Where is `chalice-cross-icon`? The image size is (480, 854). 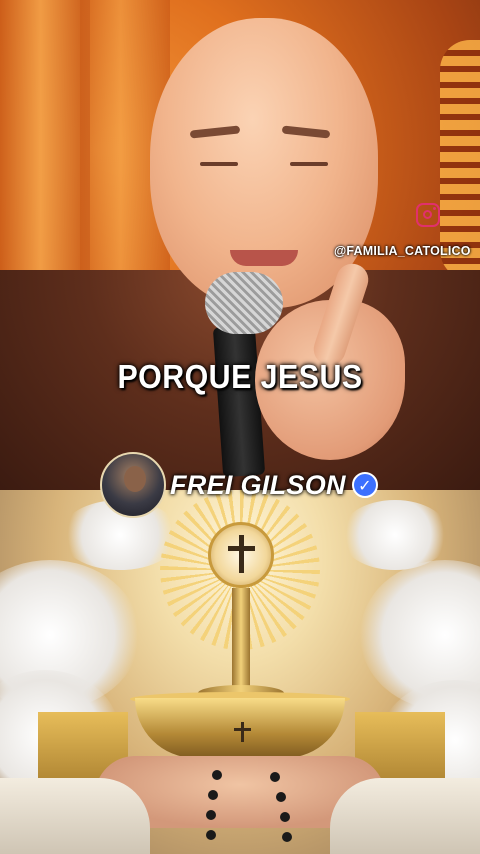
chalice-cross-icon is located at coordinates (242, 732).